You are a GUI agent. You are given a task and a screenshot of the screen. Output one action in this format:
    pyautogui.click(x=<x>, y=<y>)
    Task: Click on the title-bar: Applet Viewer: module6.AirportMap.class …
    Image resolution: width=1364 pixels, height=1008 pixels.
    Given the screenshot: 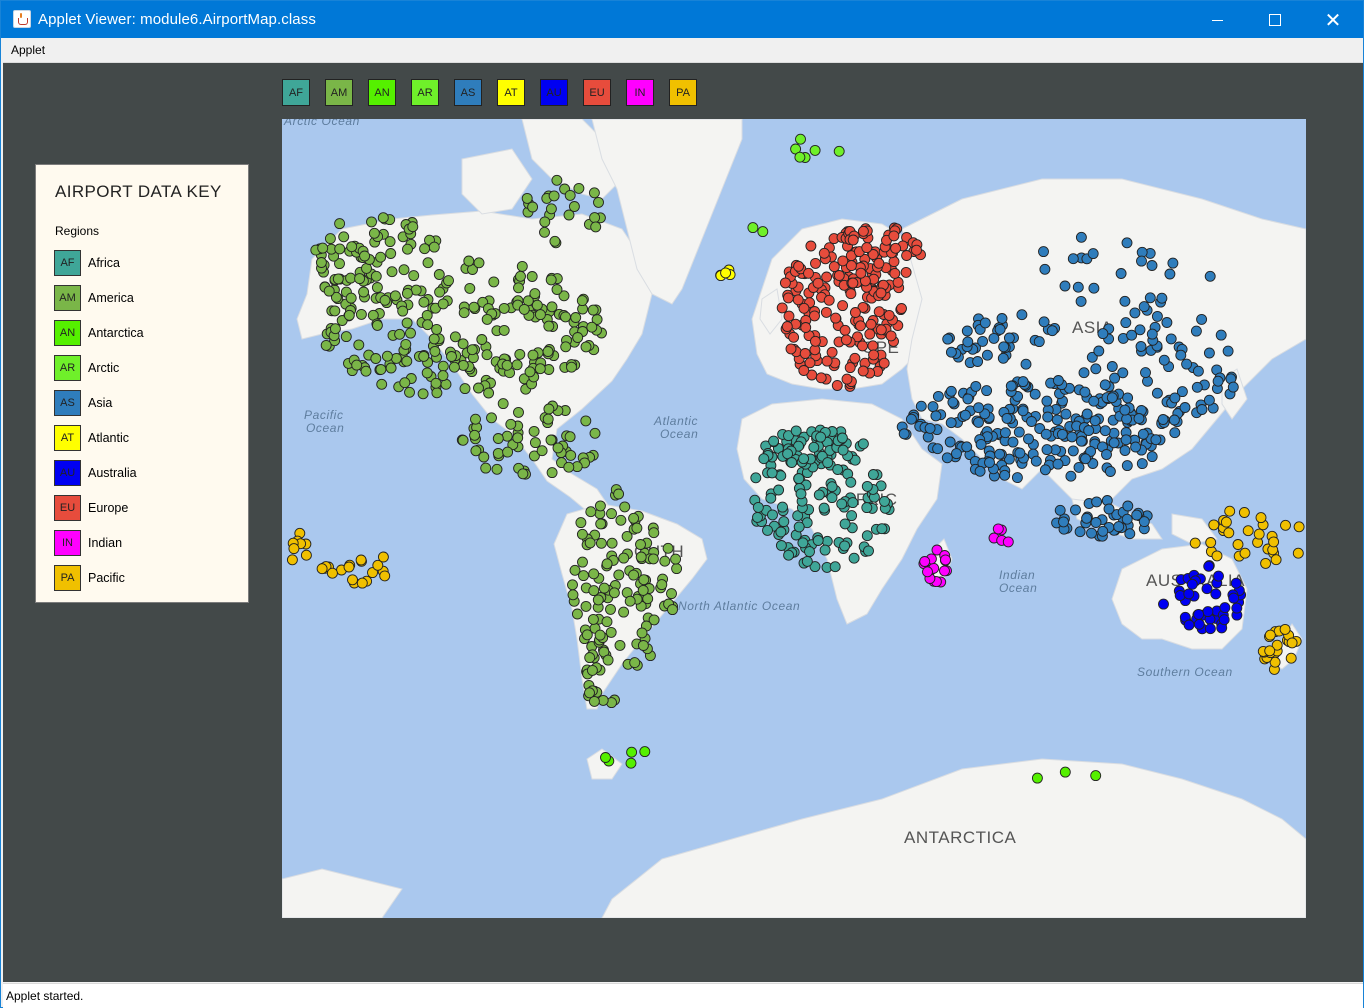 What is the action you would take?
    pyautogui.click(x=682, y=19)
    